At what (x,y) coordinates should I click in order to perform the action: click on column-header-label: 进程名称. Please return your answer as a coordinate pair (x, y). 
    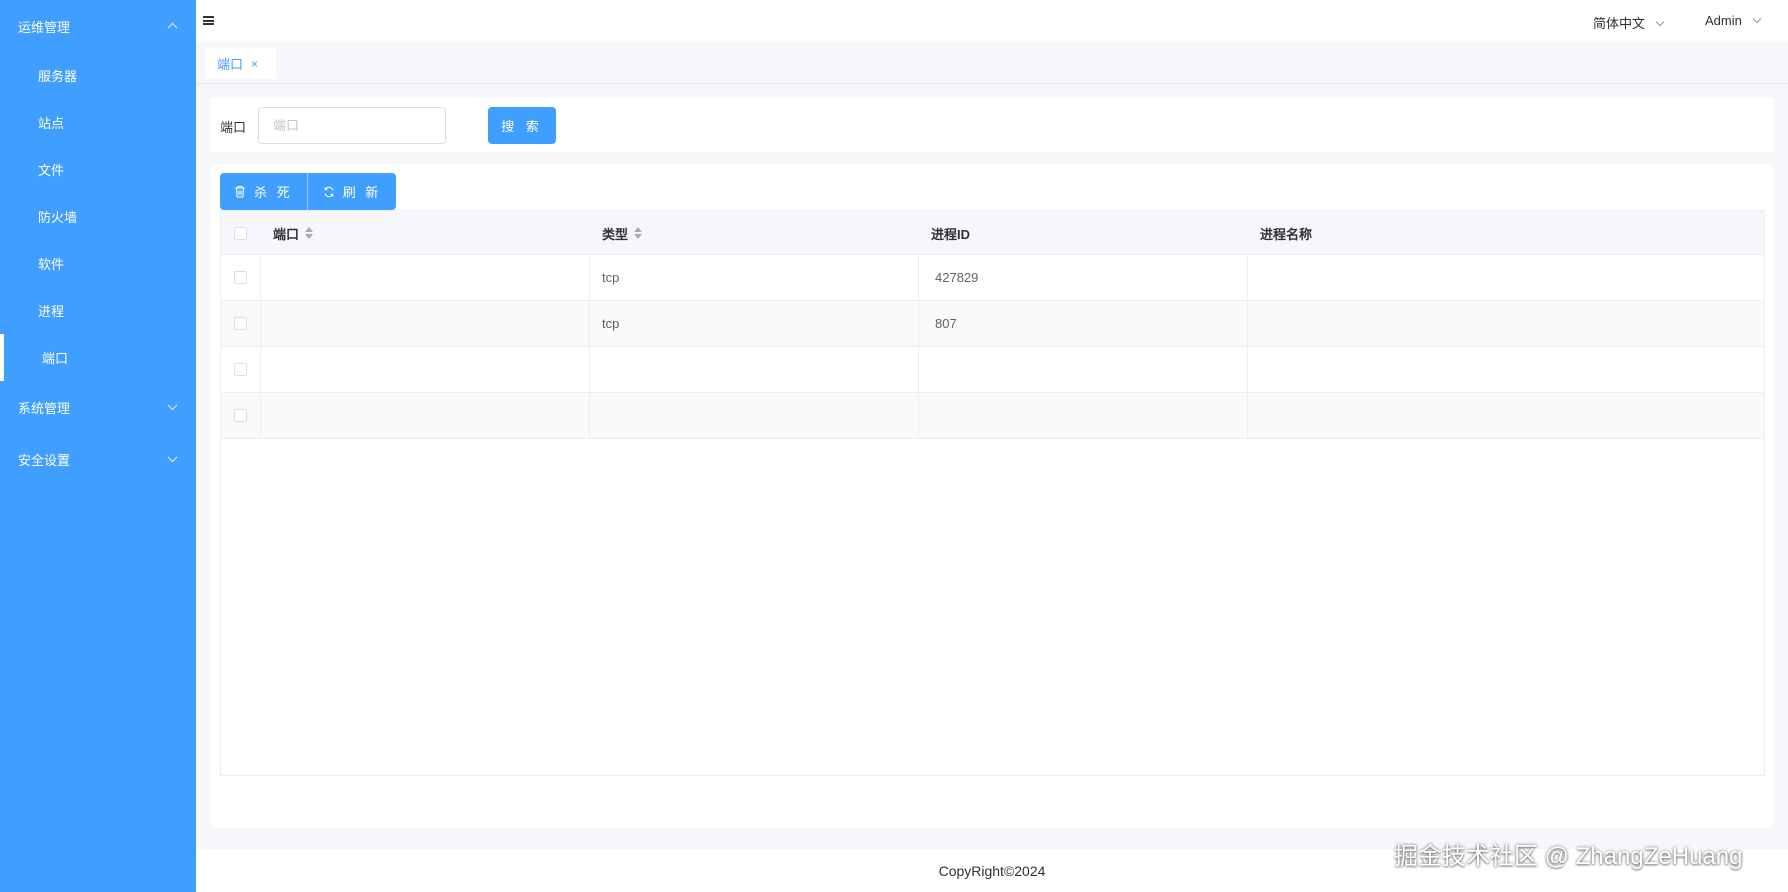
    Looking at the image, I should click on (1286, 234).